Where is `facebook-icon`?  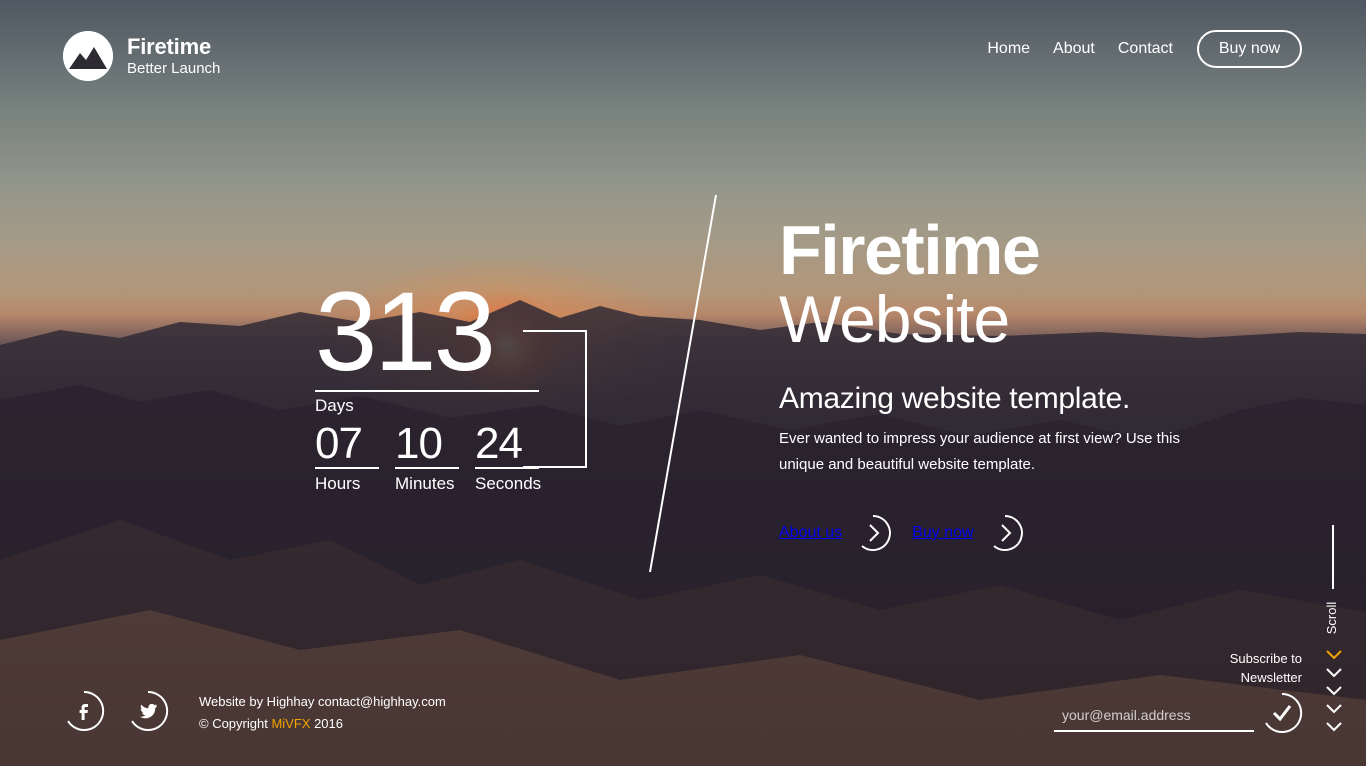
facebook-icon is located at coordinates (84, 711).